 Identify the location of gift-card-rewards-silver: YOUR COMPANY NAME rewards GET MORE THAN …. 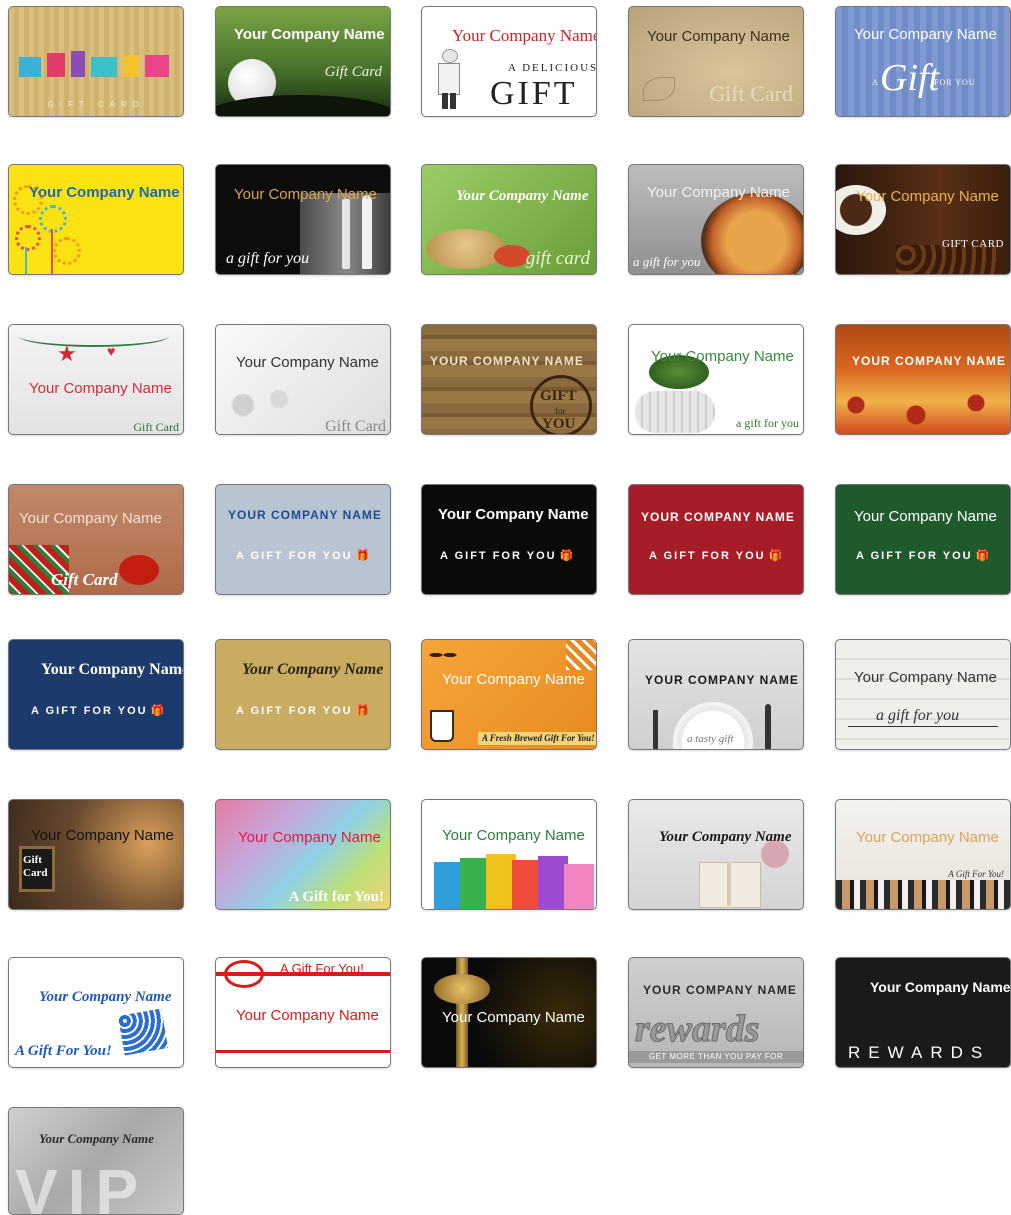
(716, 1012).